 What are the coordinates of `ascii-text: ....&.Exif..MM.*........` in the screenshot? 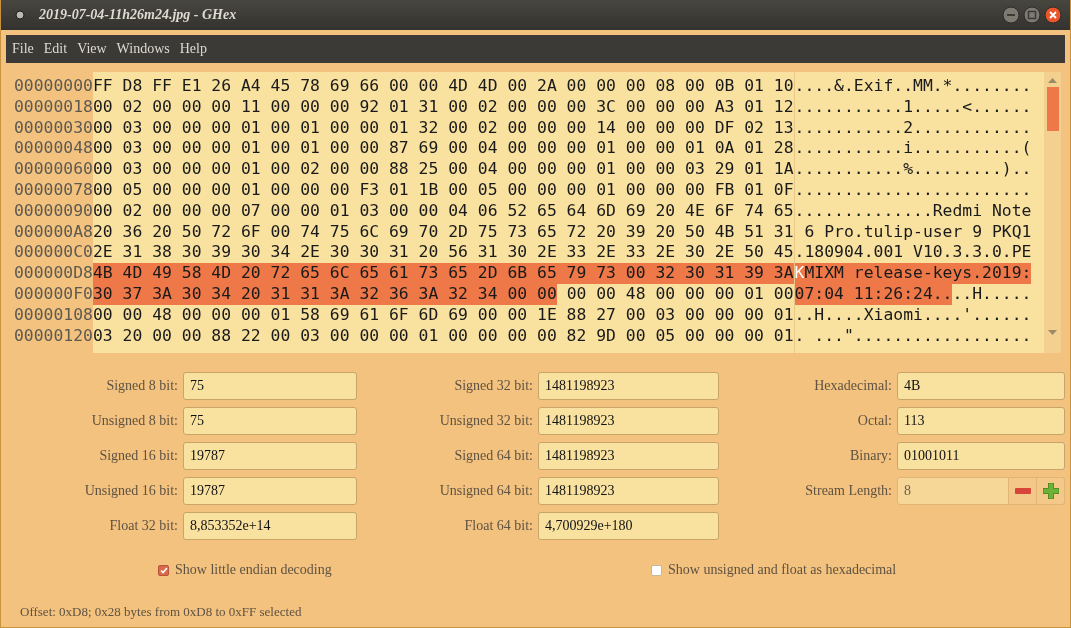 It's located at (913, 86).